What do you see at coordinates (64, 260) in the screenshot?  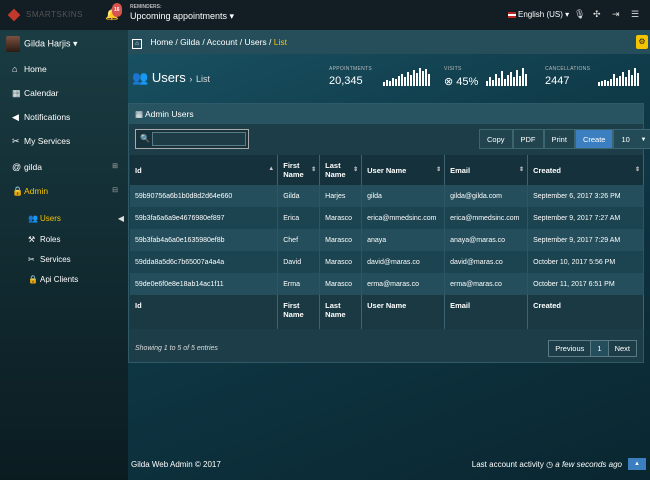 I see `sidebar-subitem-services: ✂ Services` at bounding box center [64, 260].